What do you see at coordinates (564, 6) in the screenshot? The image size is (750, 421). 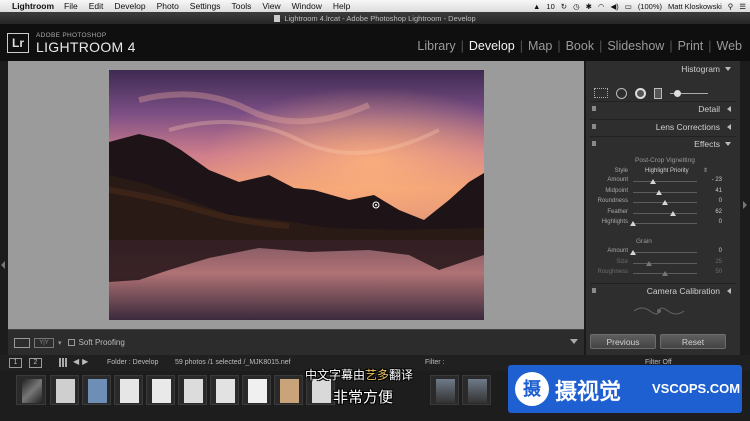 I see `sync-icon: ↻` at bounding box center [564, 6].